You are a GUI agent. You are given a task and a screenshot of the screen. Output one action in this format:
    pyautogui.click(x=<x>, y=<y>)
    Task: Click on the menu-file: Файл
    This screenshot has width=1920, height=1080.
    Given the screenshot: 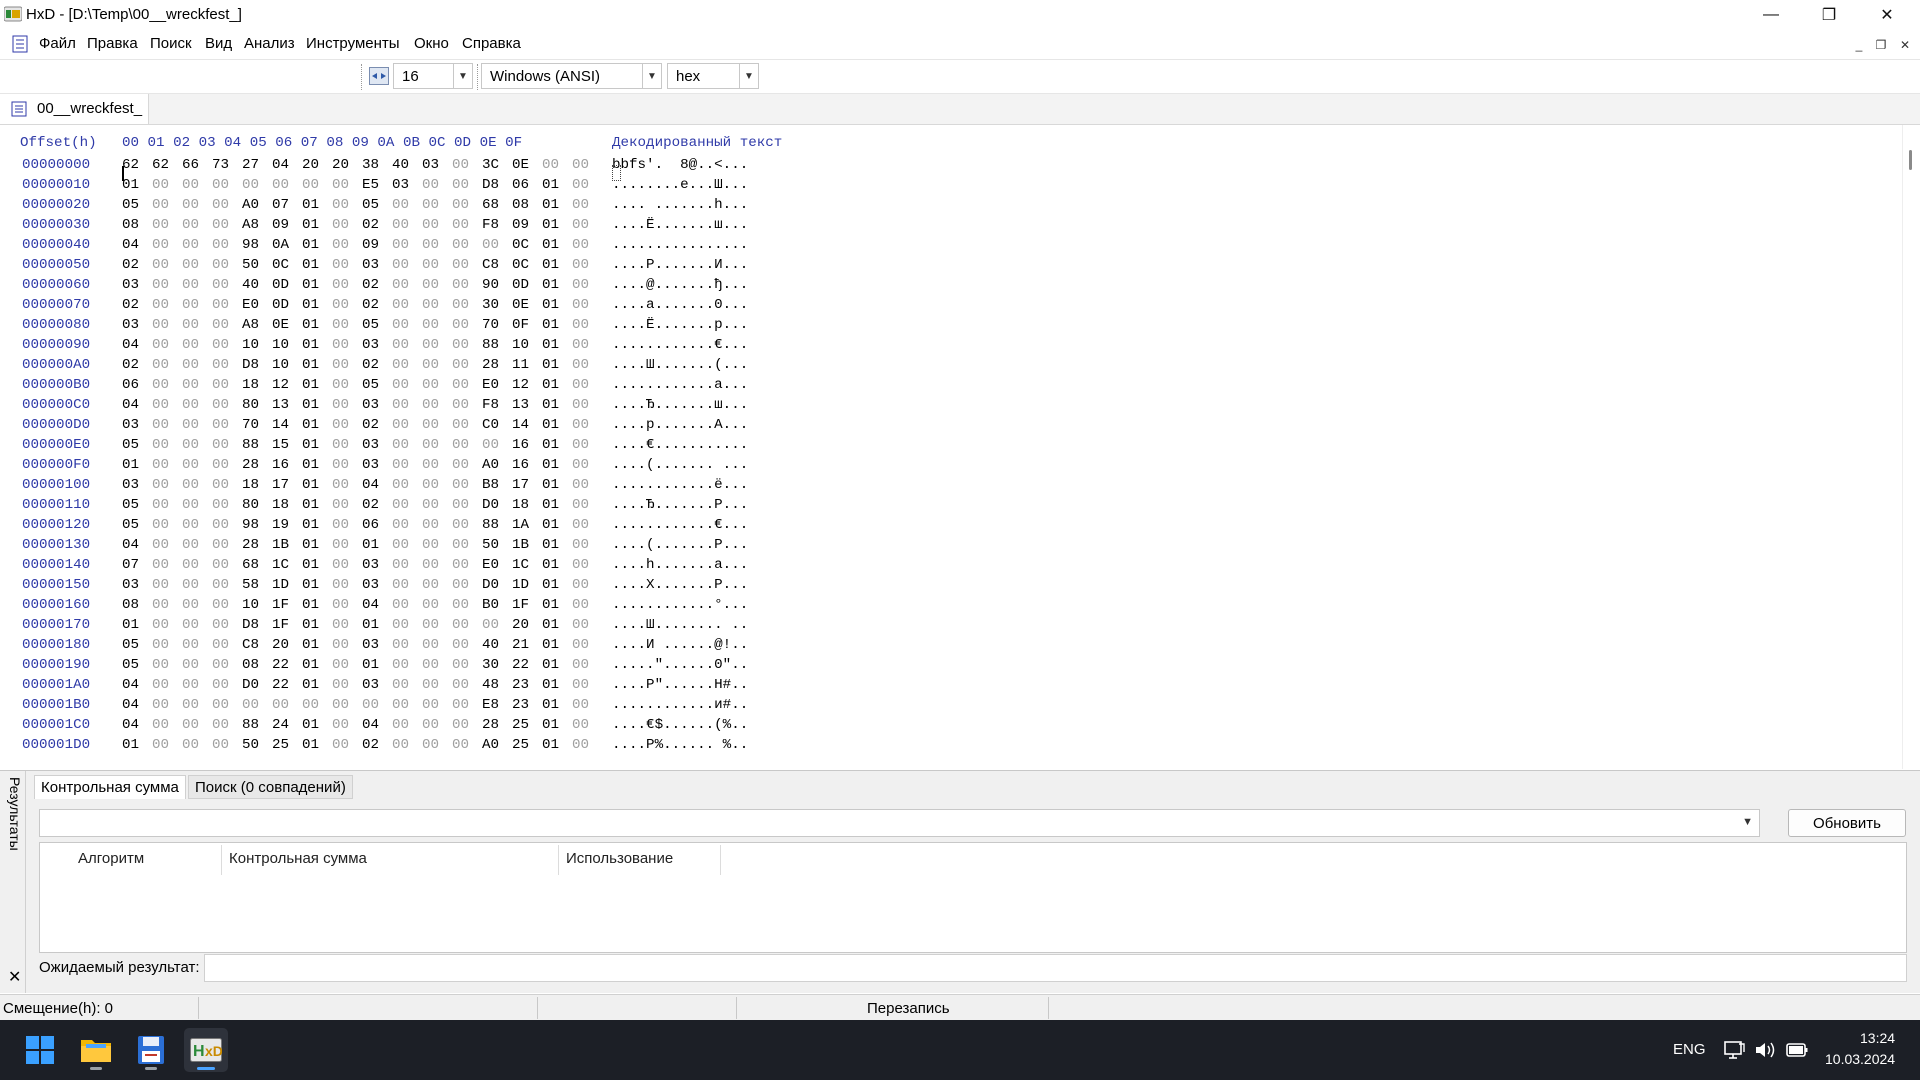 What is the action you would take?
    pyautogui.click(x=57, y=43)
    